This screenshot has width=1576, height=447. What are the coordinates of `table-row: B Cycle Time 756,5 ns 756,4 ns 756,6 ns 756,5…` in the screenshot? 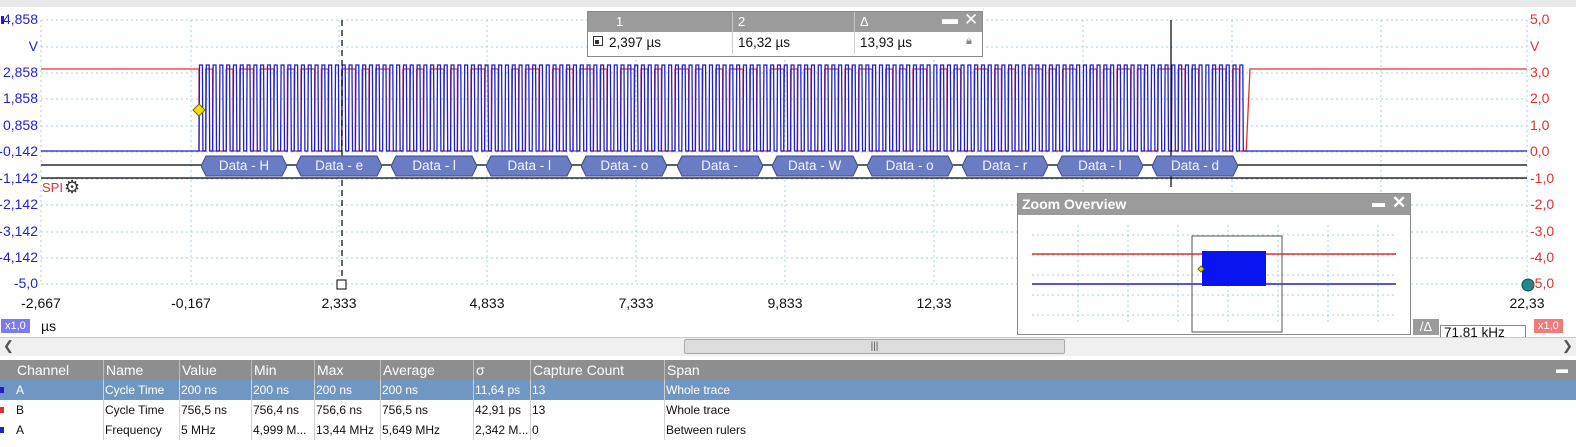 It's located at (788, 410).